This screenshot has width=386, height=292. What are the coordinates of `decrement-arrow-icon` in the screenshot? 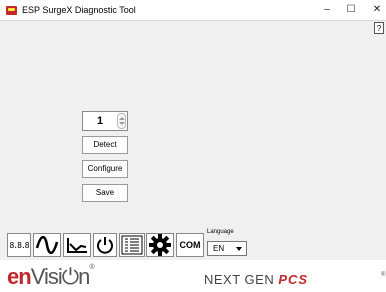 It's located at (122, 123).